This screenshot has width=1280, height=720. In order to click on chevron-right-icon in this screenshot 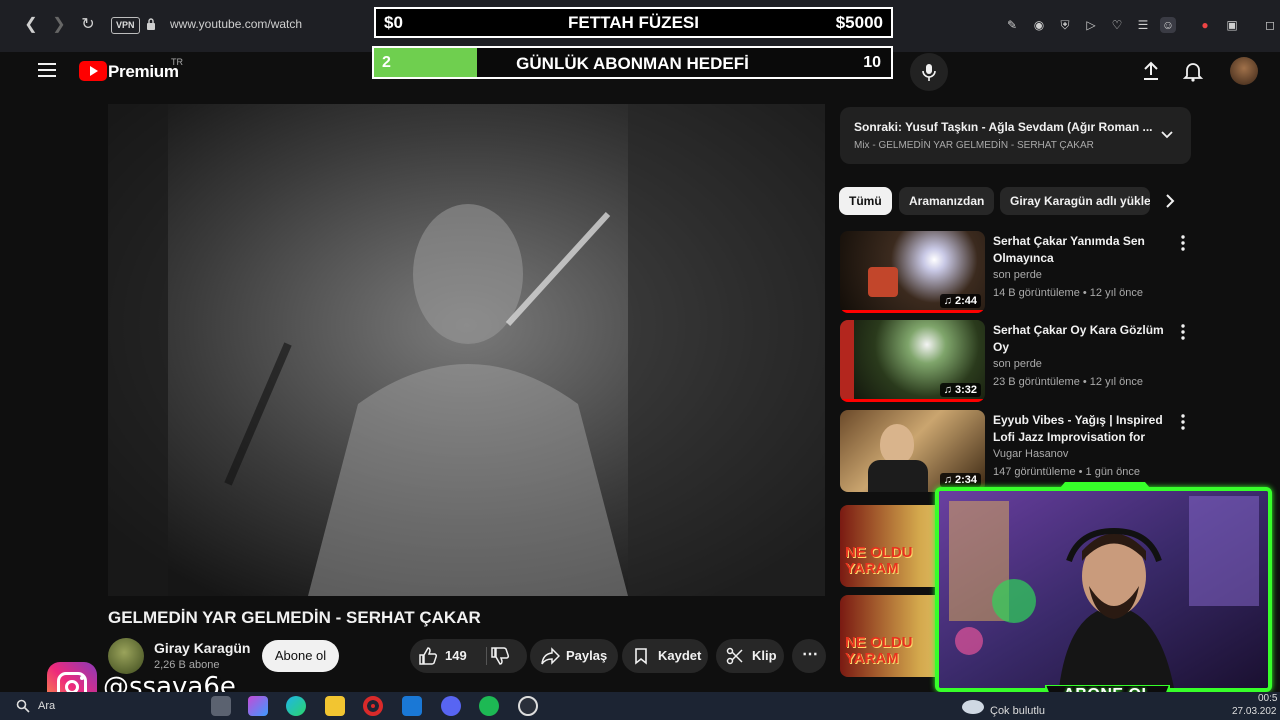, I will do `click(1170, 201)`.